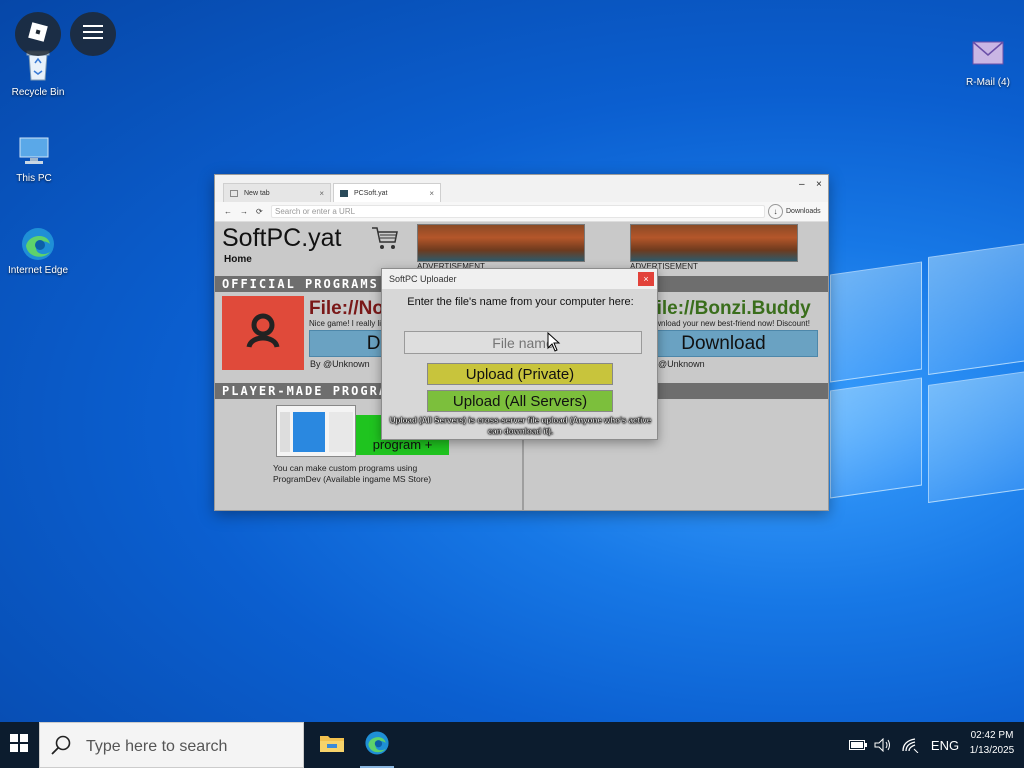  Describe the element at coordinates (858, 745) in the screenshot. I see `battery-icon` at that location.